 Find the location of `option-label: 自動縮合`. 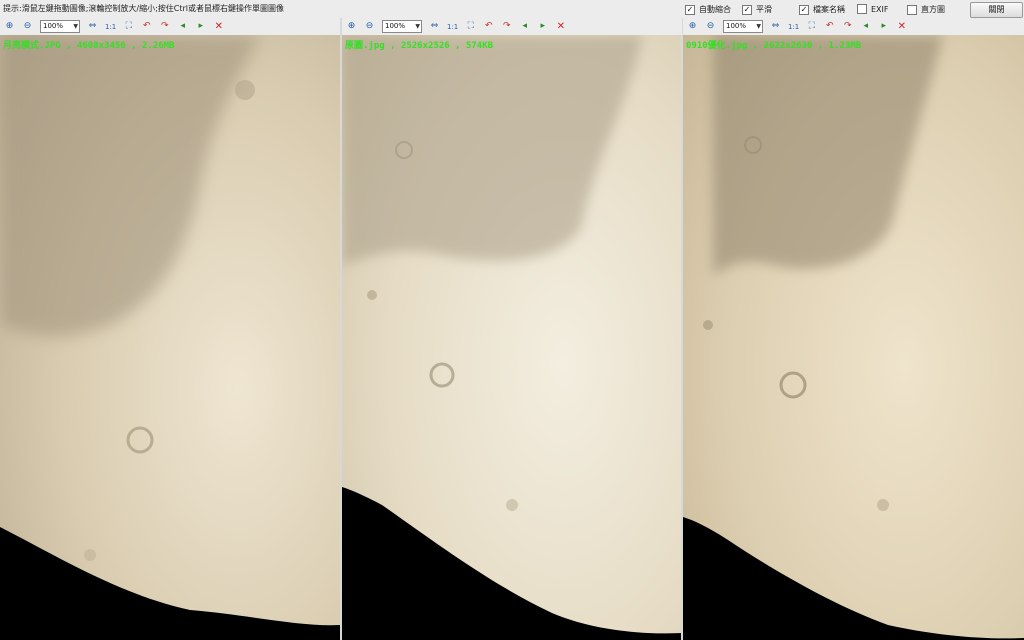

option-label: 自動縮合 is located at coordinates (715, 9).